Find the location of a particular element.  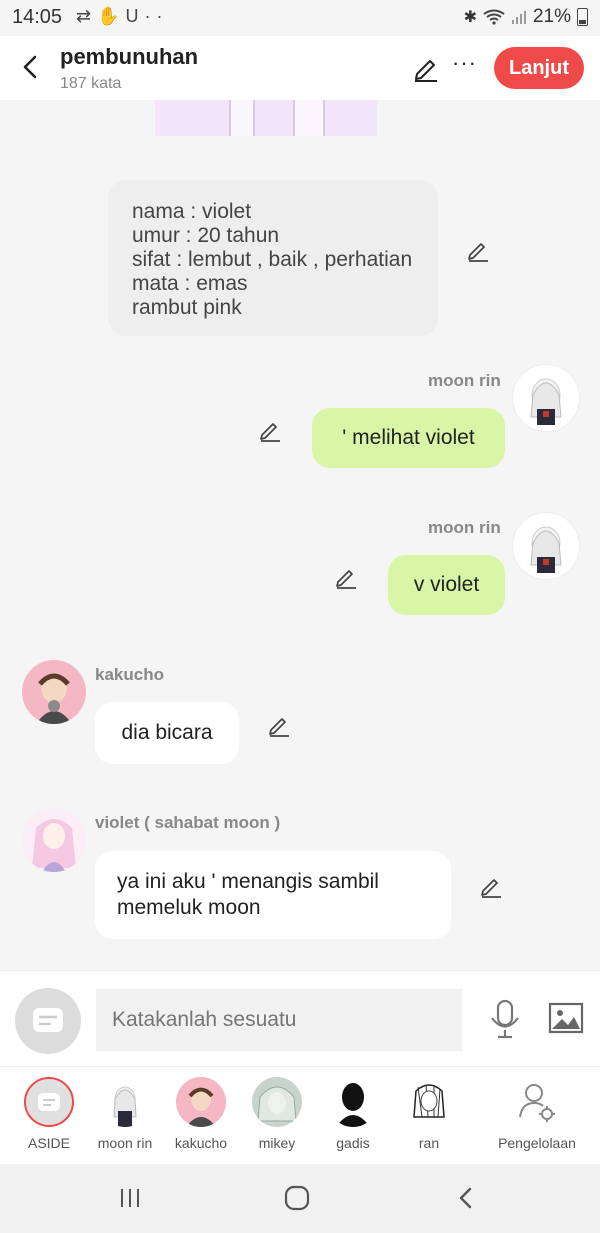

next-button: Lanjut is located at coordinates (539, 68).